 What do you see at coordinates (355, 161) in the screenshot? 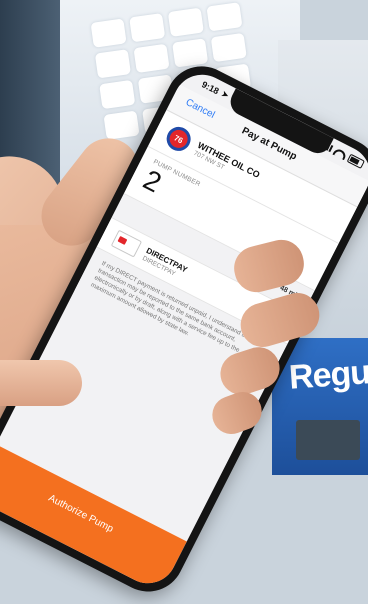
I see `battery-icon` at bounding box center [355, 161].